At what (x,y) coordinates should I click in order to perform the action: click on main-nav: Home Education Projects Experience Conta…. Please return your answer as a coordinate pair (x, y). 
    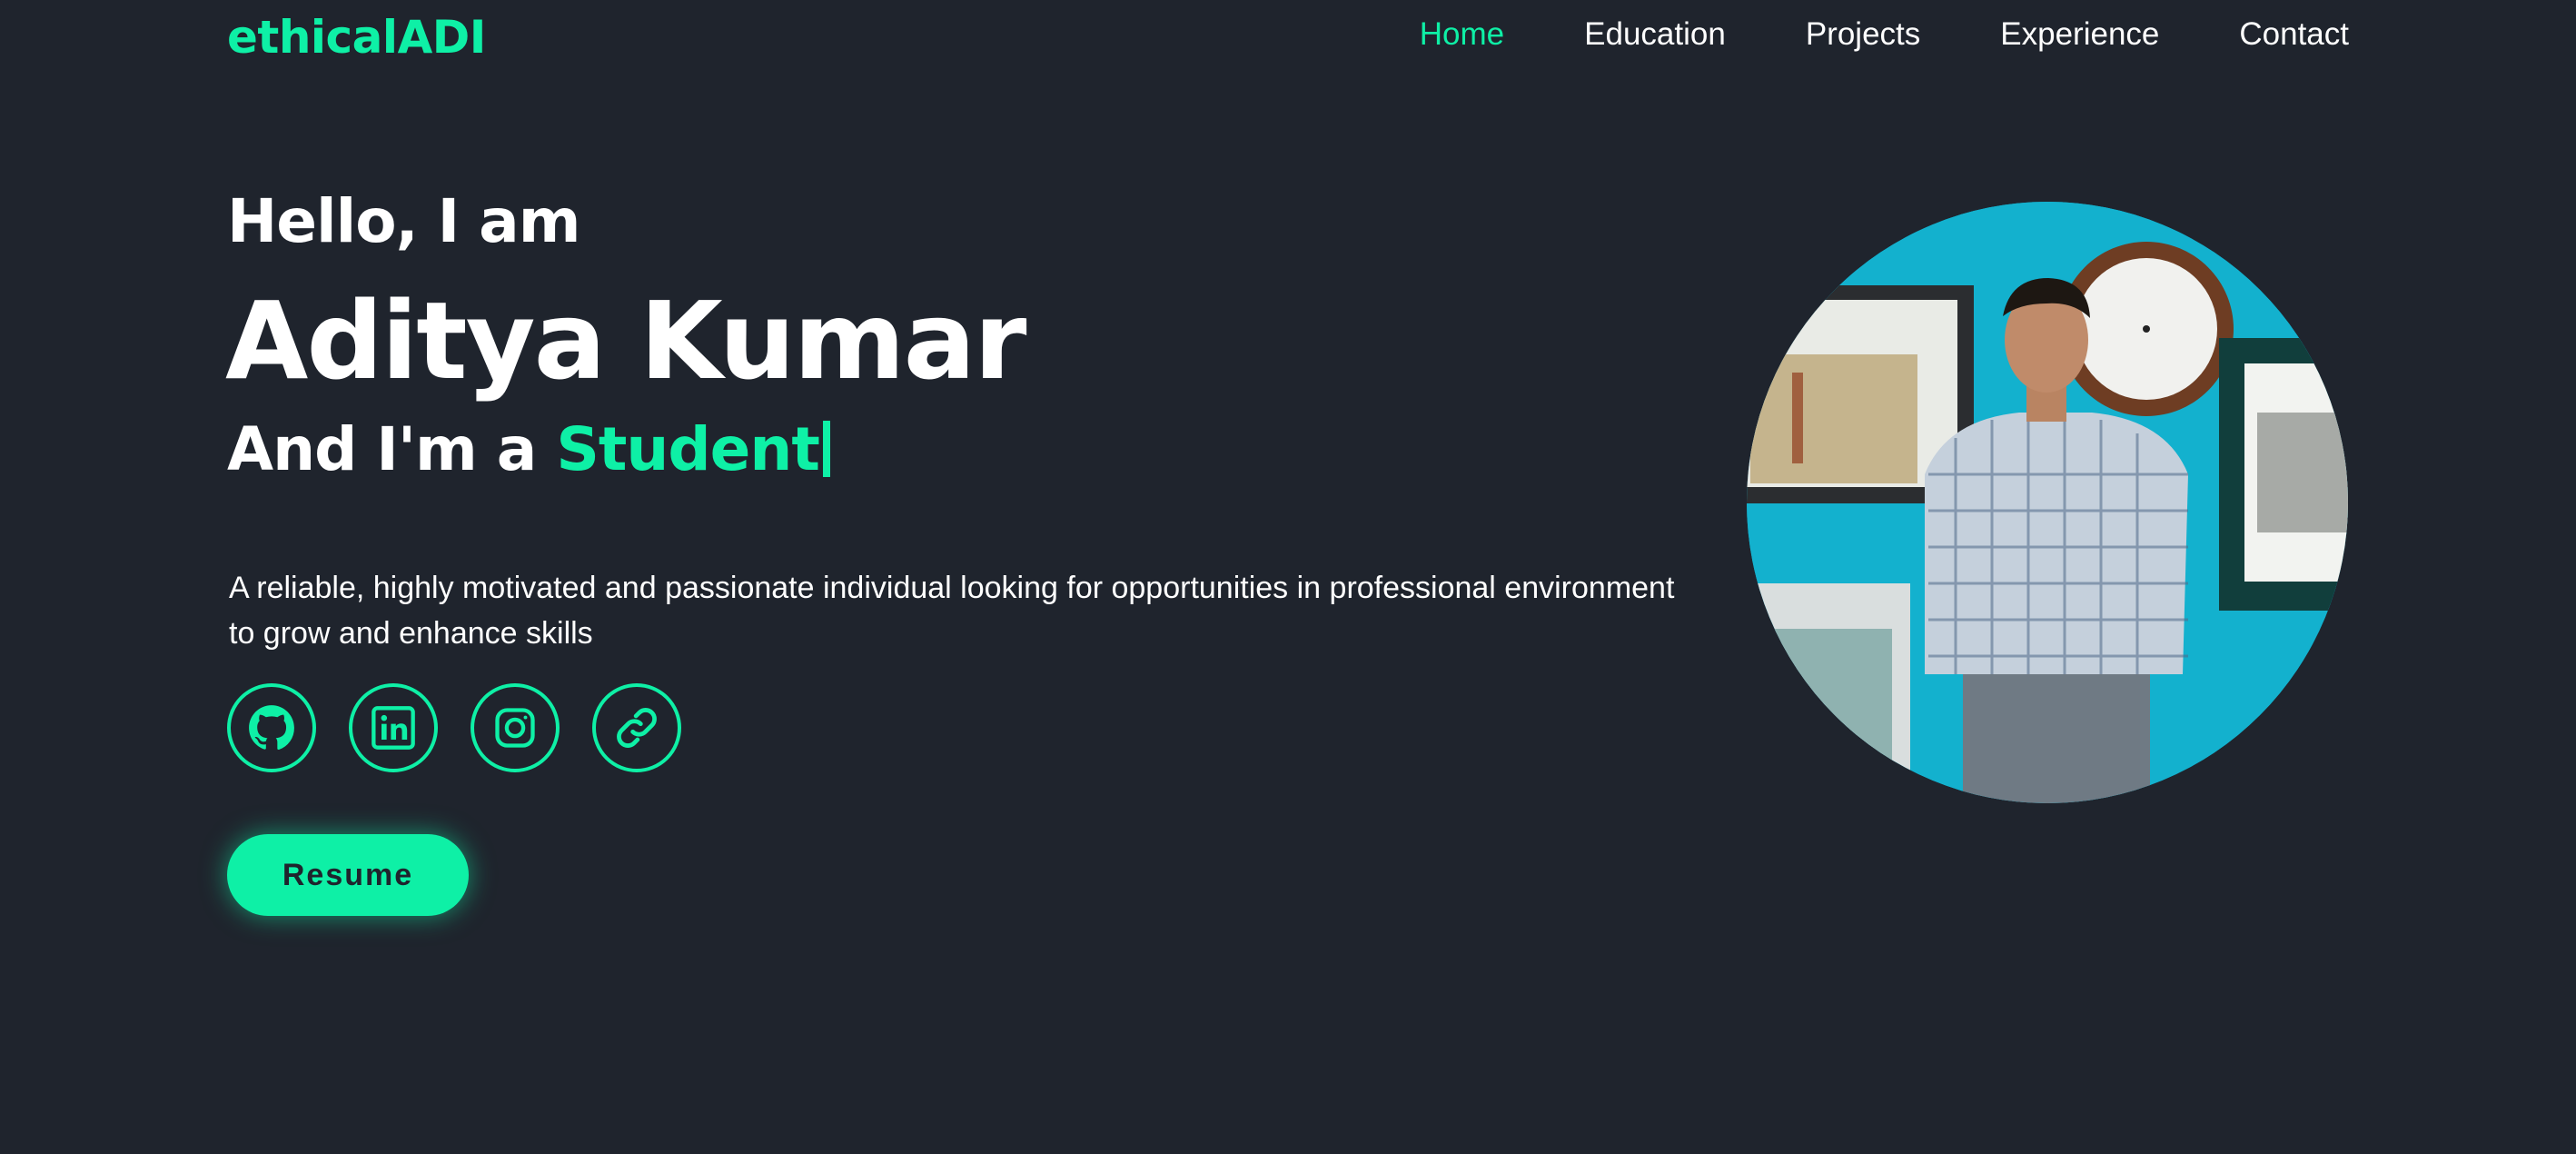
    Looking at the image, I should click on (1884, 34).